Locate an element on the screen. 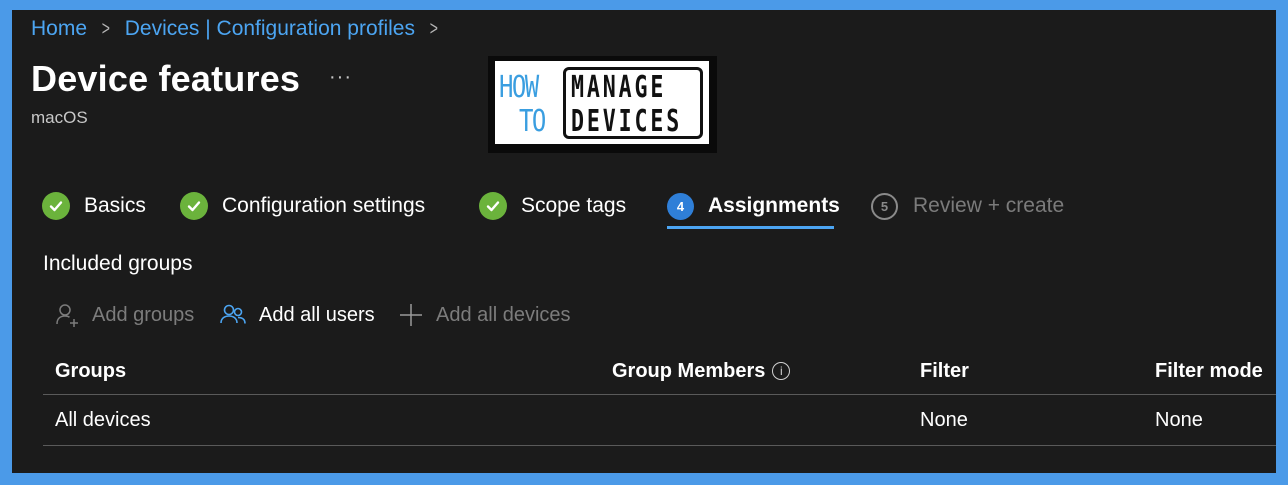 The height and width of the screenshot is (485, 1288). add-person-icon is located at coordinates (67, 315).